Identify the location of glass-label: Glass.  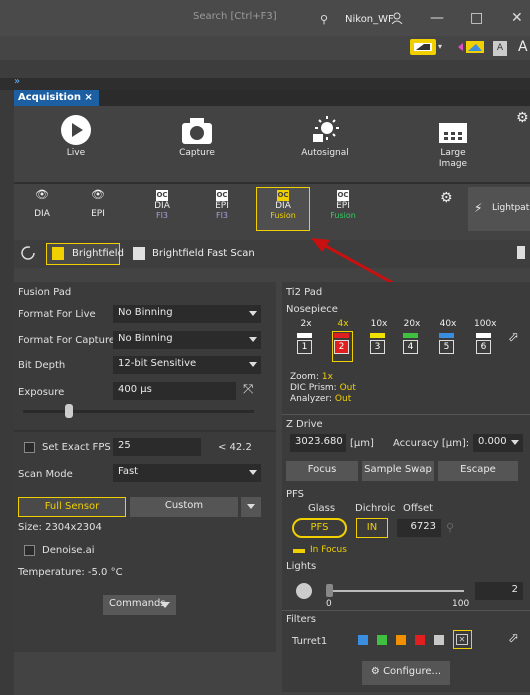
(322, 508).